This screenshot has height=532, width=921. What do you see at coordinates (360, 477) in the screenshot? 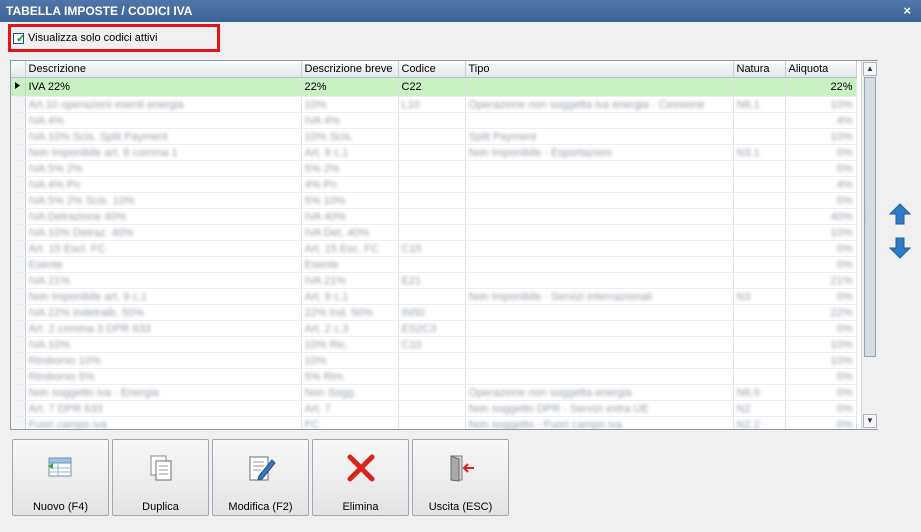
I see `delete-button: Elimina` at bounding box center [360, 477].